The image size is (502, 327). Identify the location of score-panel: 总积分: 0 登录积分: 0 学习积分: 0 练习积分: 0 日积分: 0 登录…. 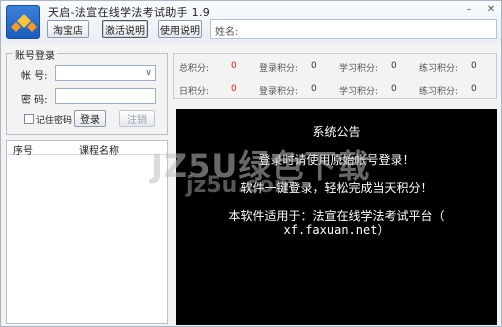
(335, 76).